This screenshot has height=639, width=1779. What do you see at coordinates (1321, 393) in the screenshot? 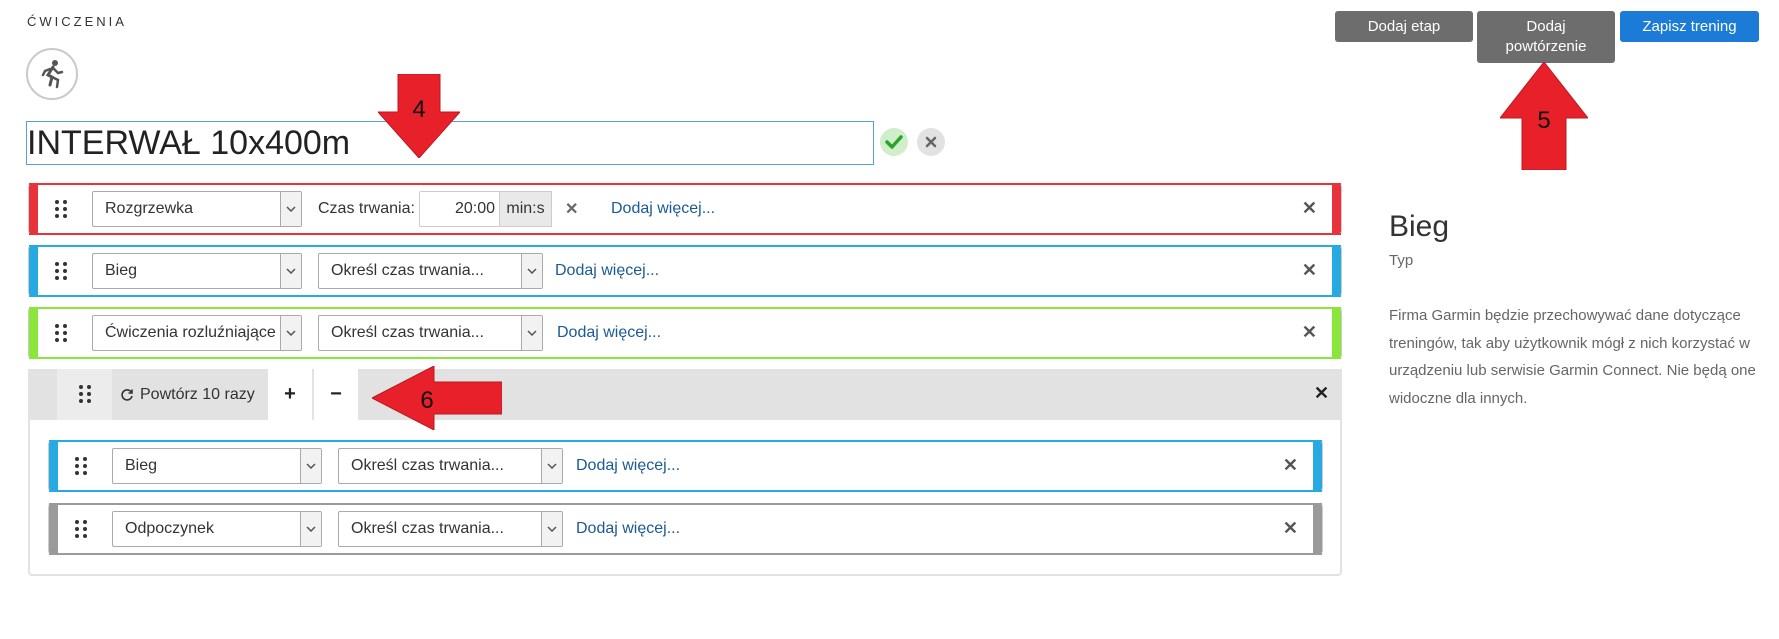
I see `remove-repeat-icon: ✕` at bounding box center [1321, 393].